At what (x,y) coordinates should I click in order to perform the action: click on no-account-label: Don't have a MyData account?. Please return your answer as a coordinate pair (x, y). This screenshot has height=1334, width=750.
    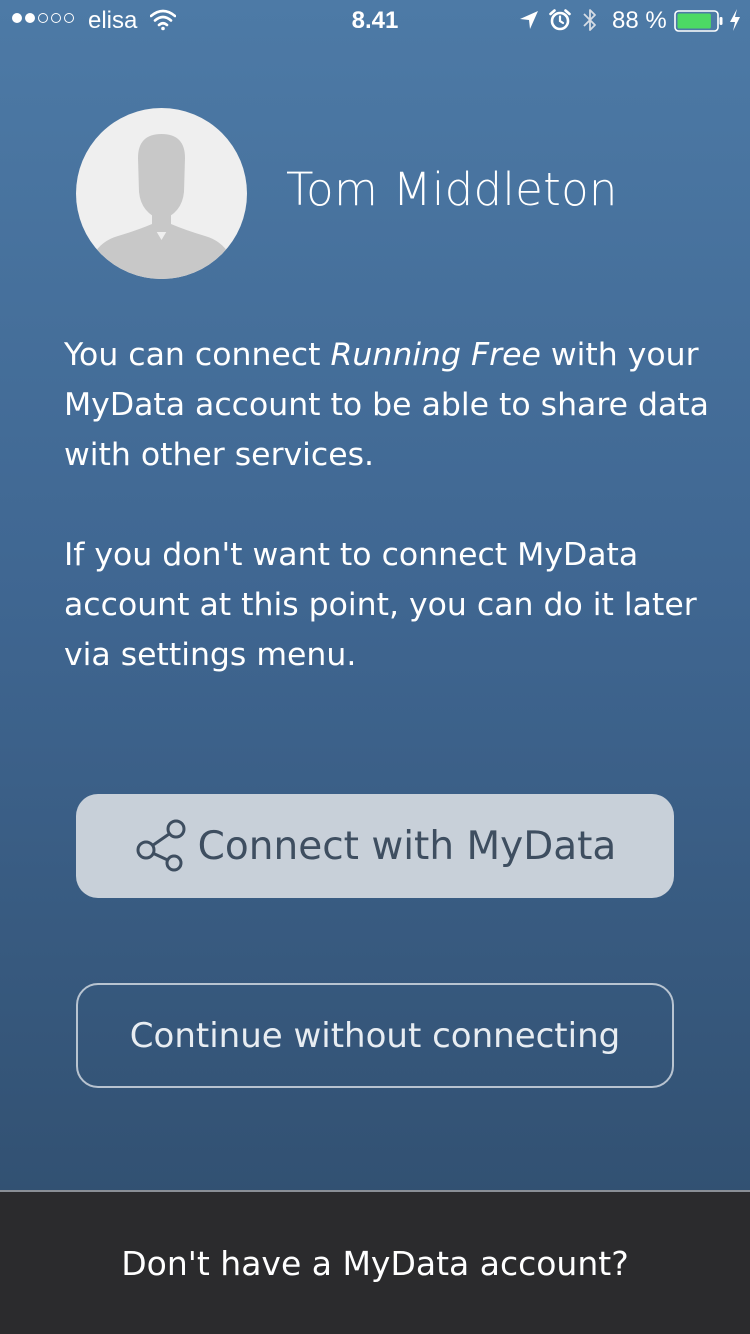
    Looking at the image, I should click on (375, 1263).